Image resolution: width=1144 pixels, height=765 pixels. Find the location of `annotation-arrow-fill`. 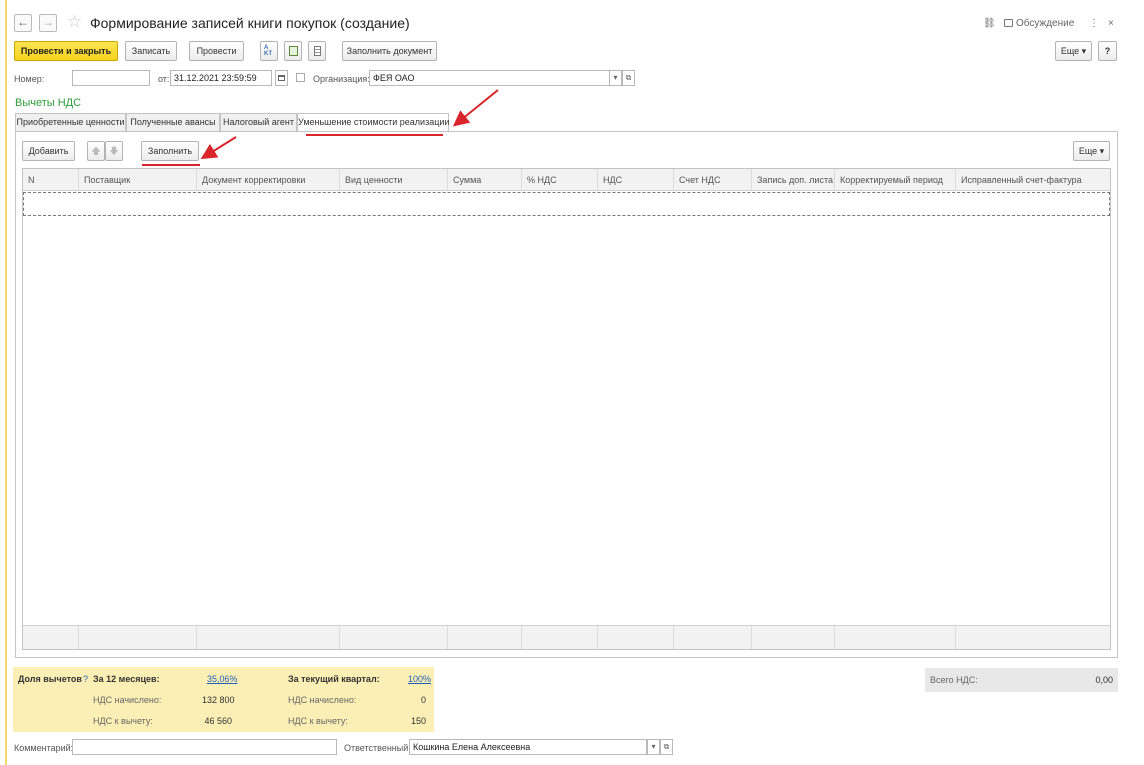

annotation-arrow-fill is located at coordinates (218, 148).